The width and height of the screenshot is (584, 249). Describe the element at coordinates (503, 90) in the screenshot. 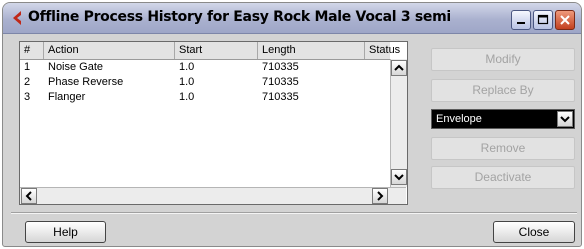

I see `replace-by-button: Replace By` at that location.